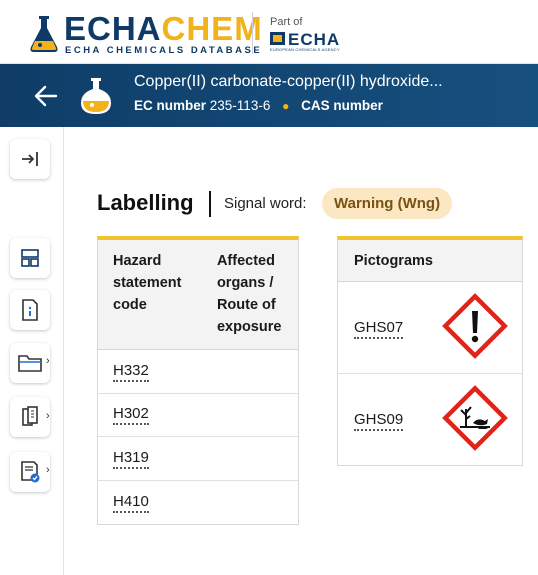  What do you see at coordinates (210, 204) in the screenshot?
I see `title-separator` at bounding box center [210, 204].